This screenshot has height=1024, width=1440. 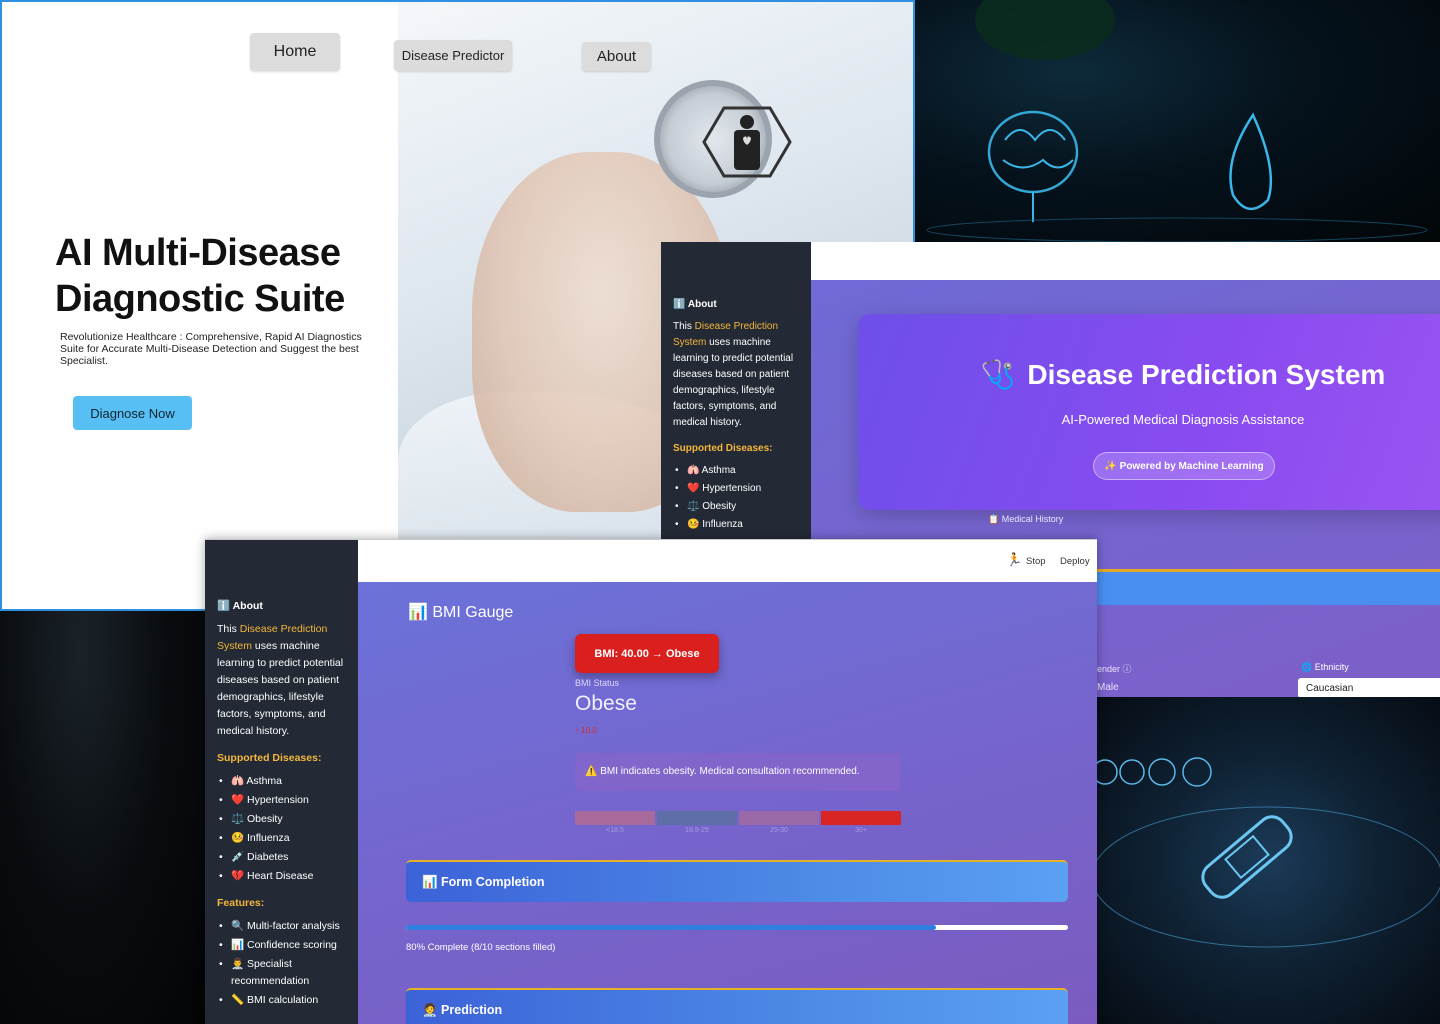 I want to click on bmi-status-label: BMI Status, so click(x=597, y=683).